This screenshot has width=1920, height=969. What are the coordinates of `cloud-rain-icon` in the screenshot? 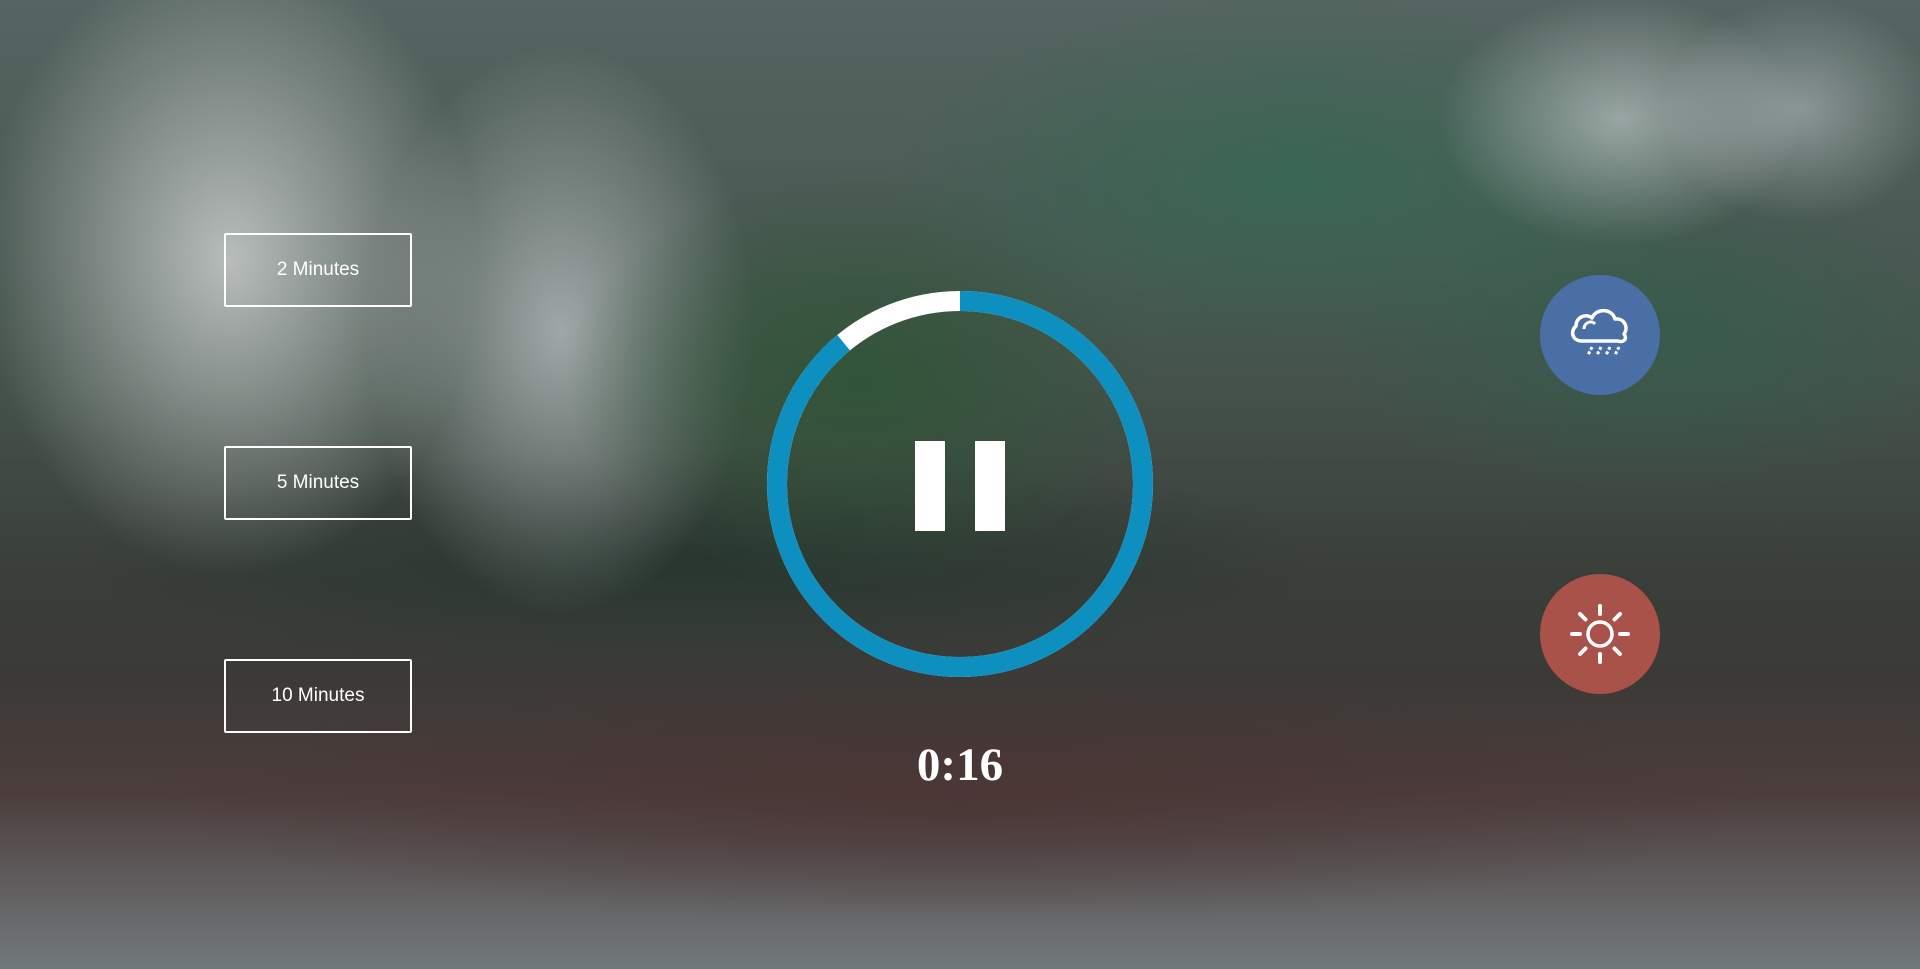 It's located at (1599, 332).